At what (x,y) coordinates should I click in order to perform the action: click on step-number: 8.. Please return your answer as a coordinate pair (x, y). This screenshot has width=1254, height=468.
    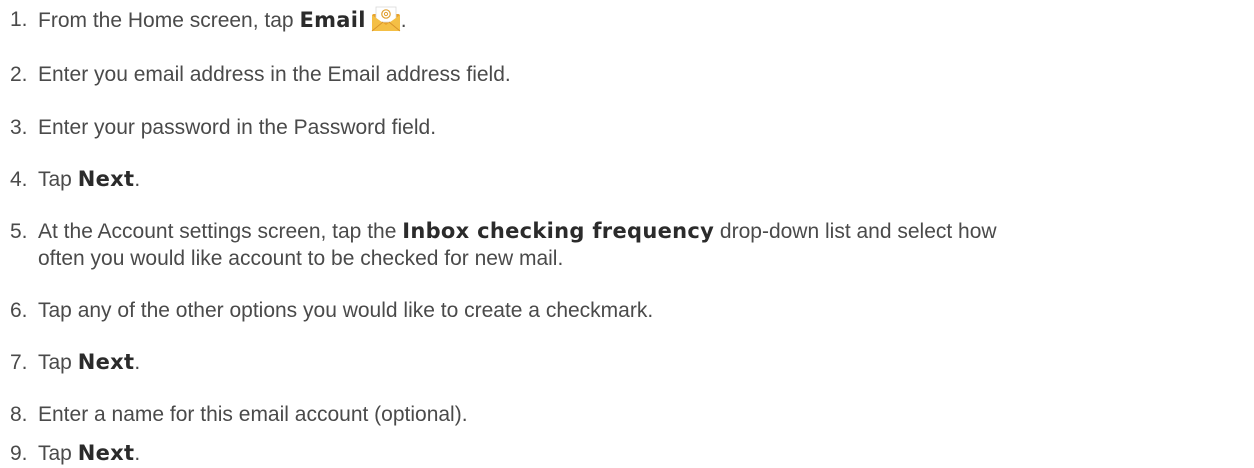
    Looking at the image, I should click on (19, 414).